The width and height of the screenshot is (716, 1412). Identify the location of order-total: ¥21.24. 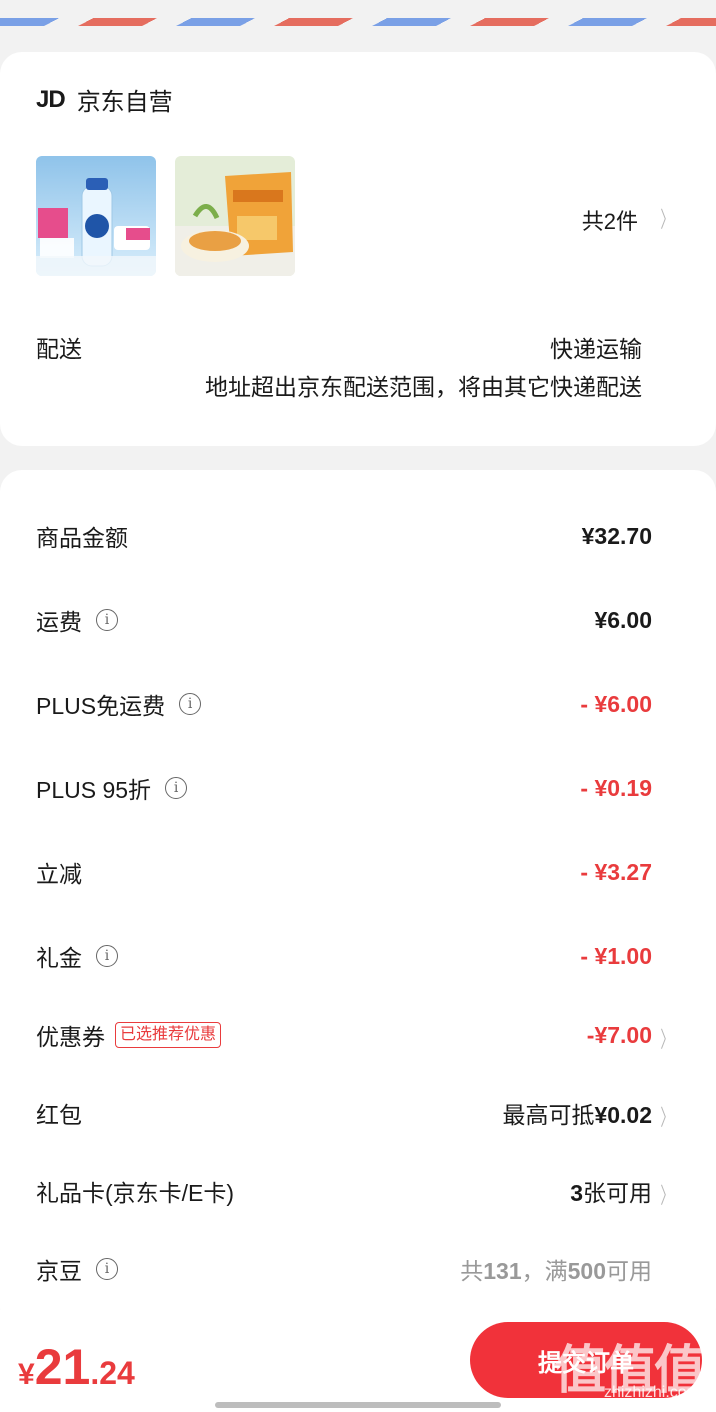
(76, 1367).